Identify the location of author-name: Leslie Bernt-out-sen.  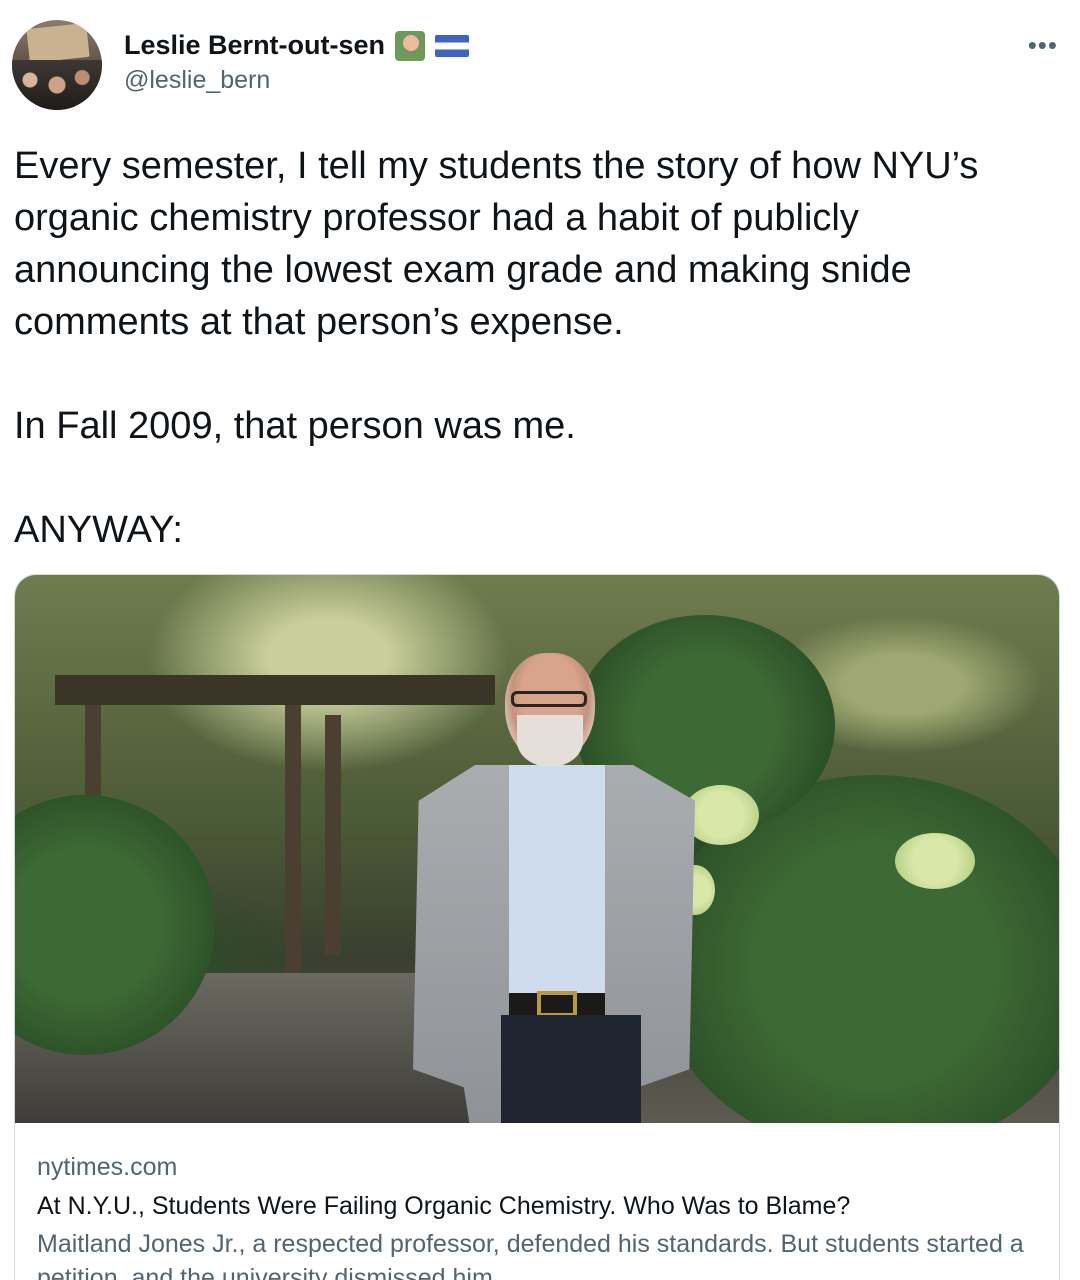
(254, 45).